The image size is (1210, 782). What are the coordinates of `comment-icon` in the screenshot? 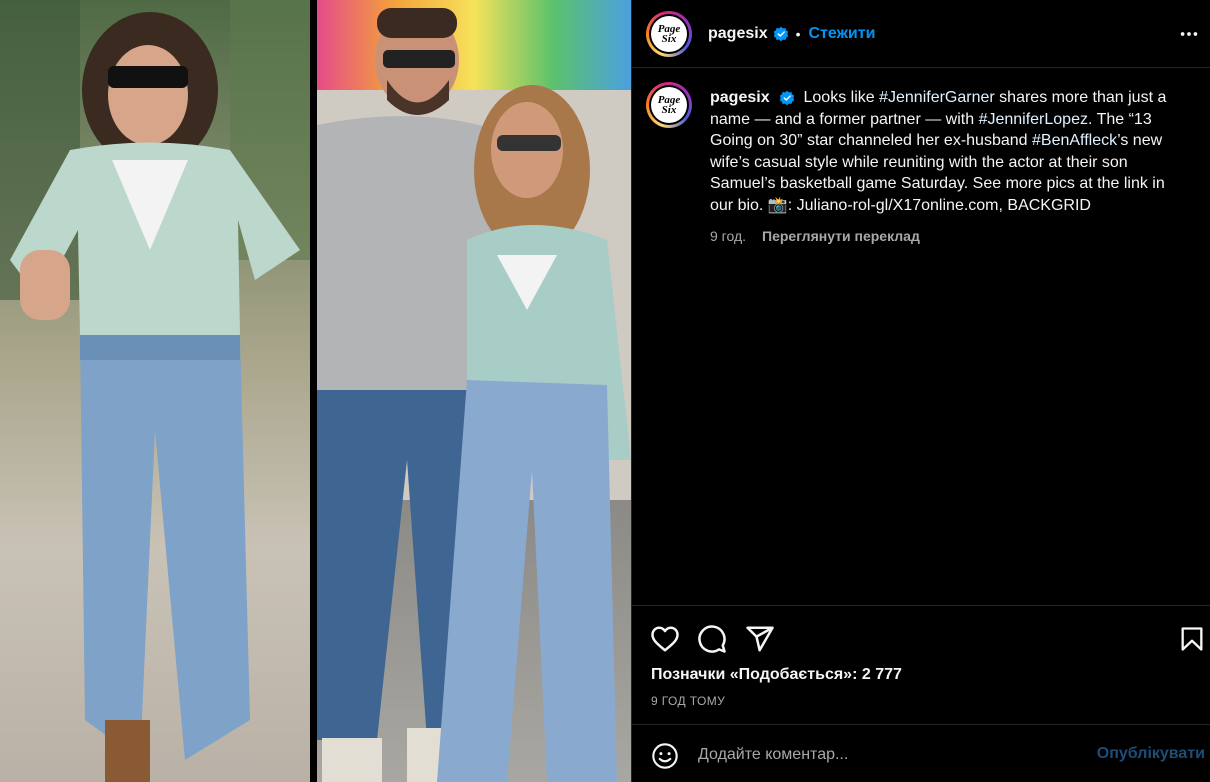 It's located at (712, 639).